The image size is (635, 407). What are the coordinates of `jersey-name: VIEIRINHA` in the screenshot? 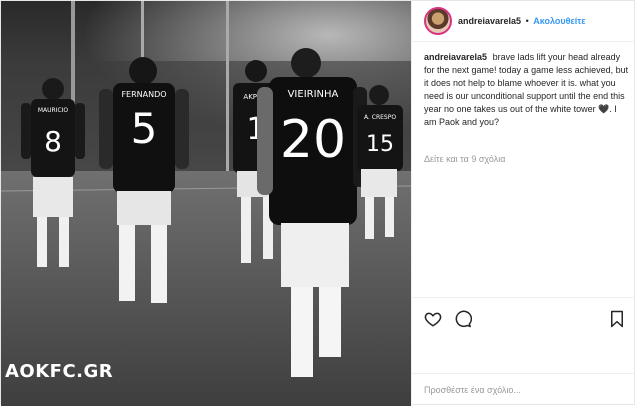 It's located at (313, 94).